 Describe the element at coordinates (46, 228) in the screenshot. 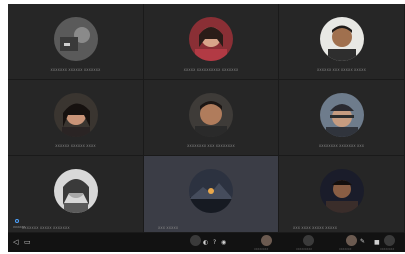

I see `participant-name: XXXXXXX XXXXX XXXXXXX` at that location.